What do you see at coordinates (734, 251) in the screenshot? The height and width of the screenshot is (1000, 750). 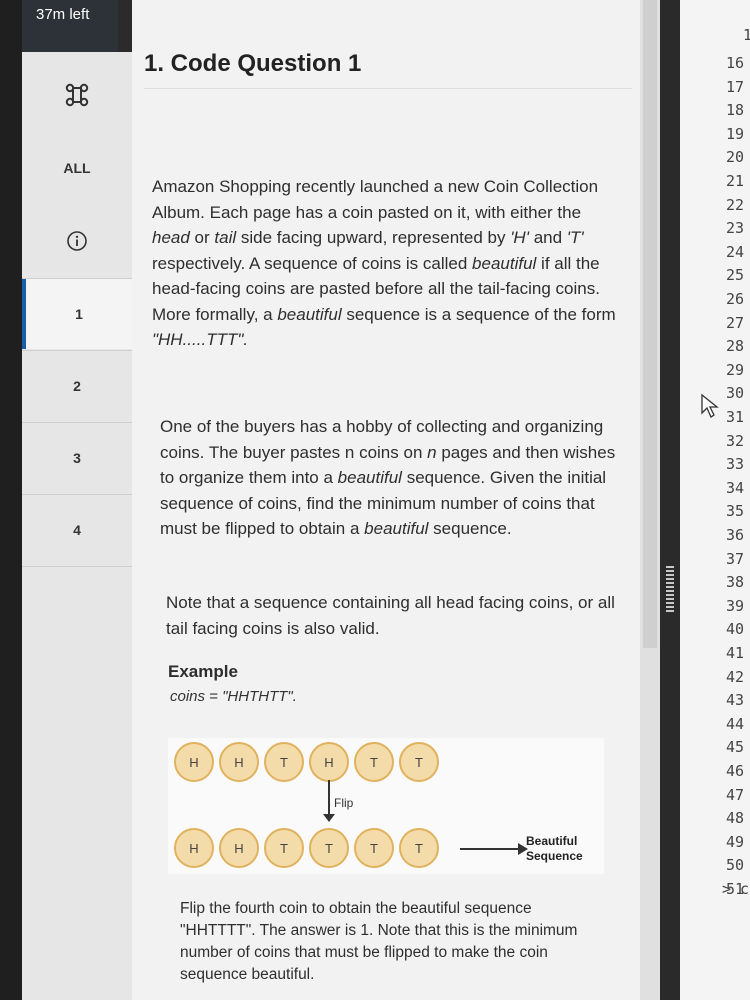 I see `line-number: 24` at bounding box center [734, 251].